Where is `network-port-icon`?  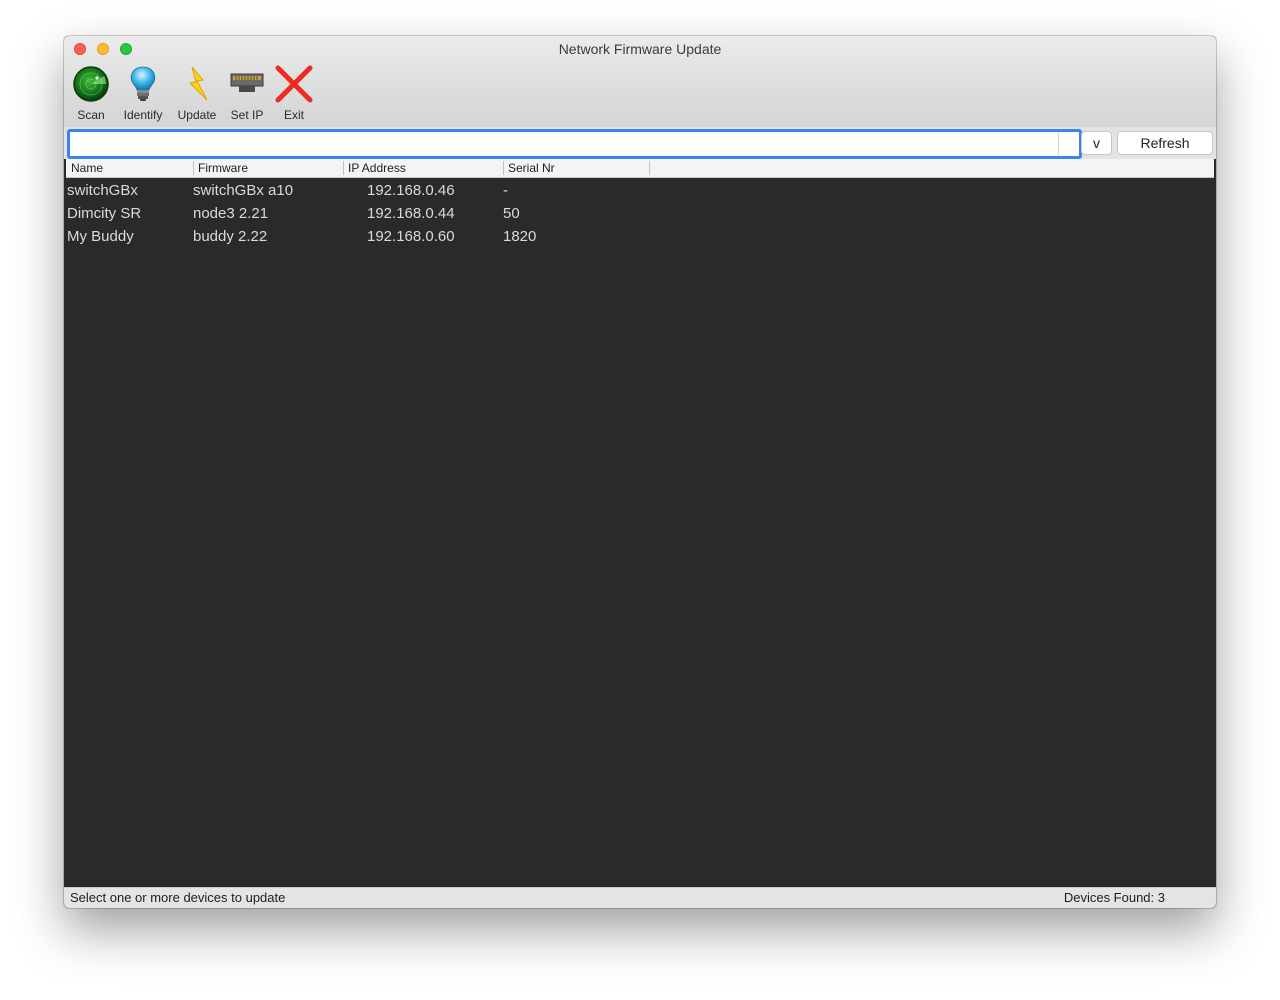
network-port-icon is located at coordinates (247, 82).